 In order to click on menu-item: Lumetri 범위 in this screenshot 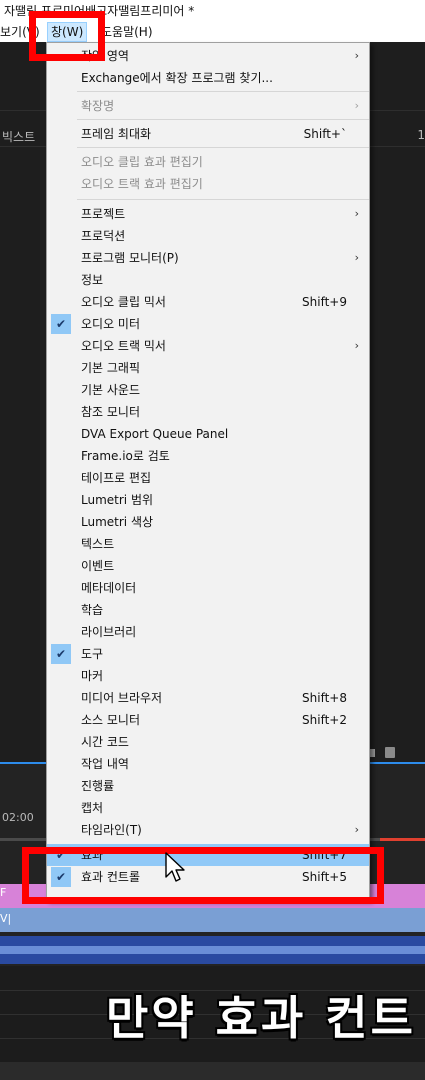, I will do `click(208, 500)`.